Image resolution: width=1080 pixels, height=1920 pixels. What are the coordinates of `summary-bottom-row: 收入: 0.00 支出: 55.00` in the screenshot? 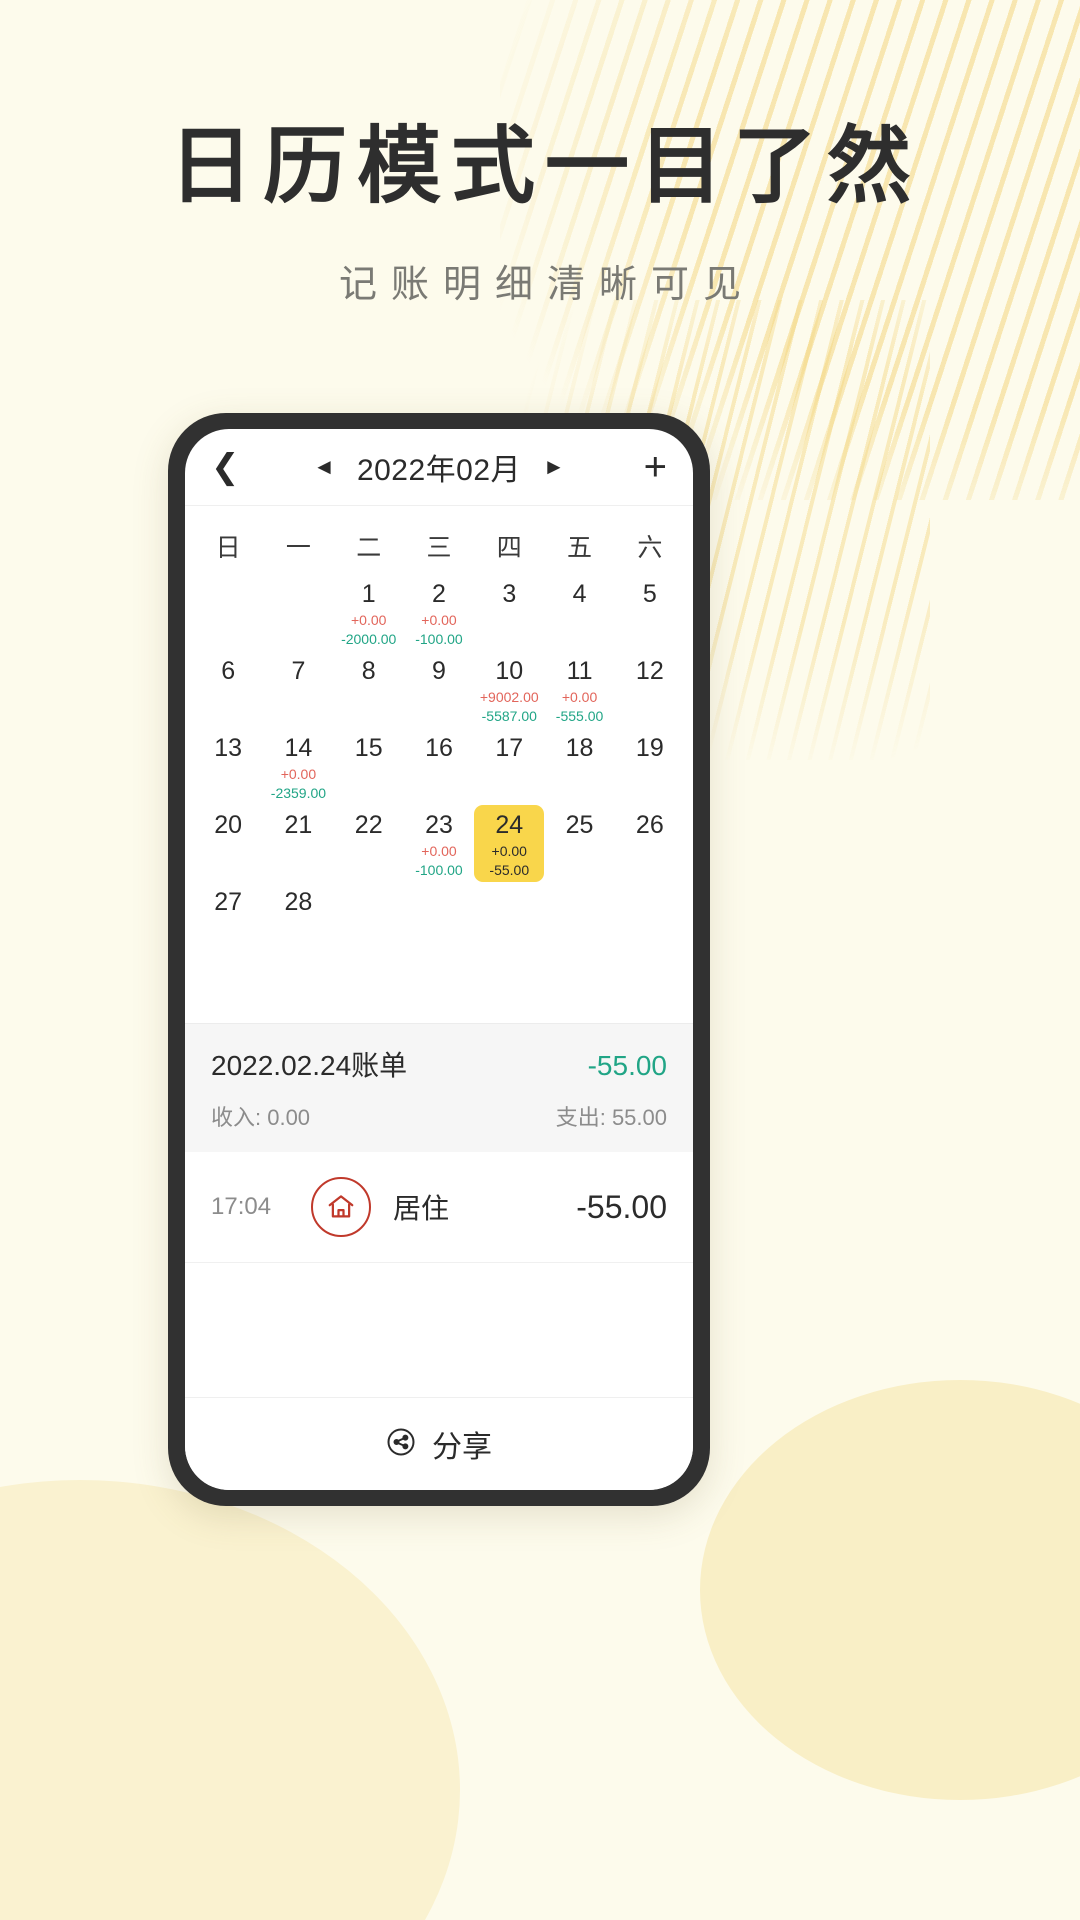 It's located at (439, 1116).